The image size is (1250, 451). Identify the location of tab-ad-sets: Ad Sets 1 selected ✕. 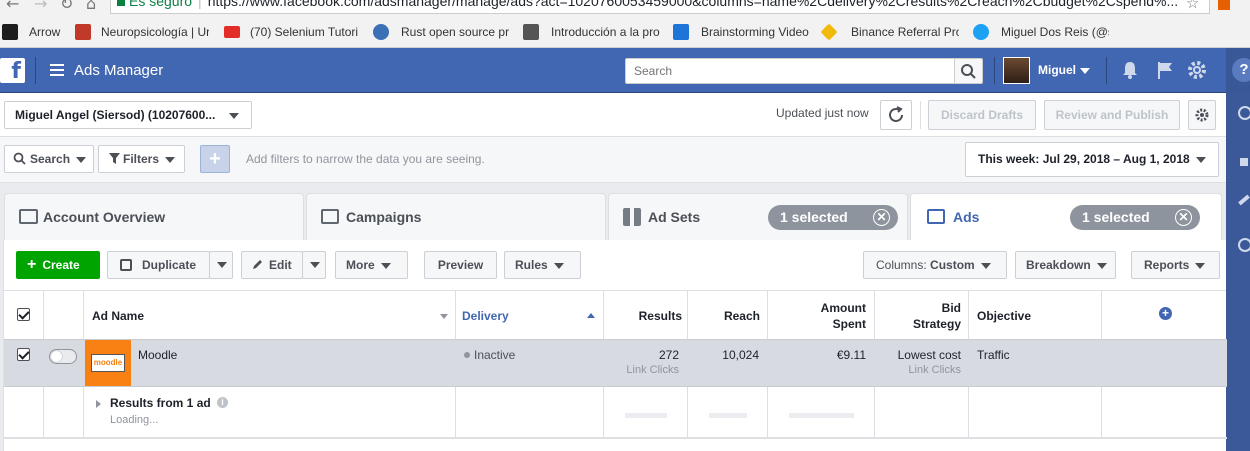
(758, 216).